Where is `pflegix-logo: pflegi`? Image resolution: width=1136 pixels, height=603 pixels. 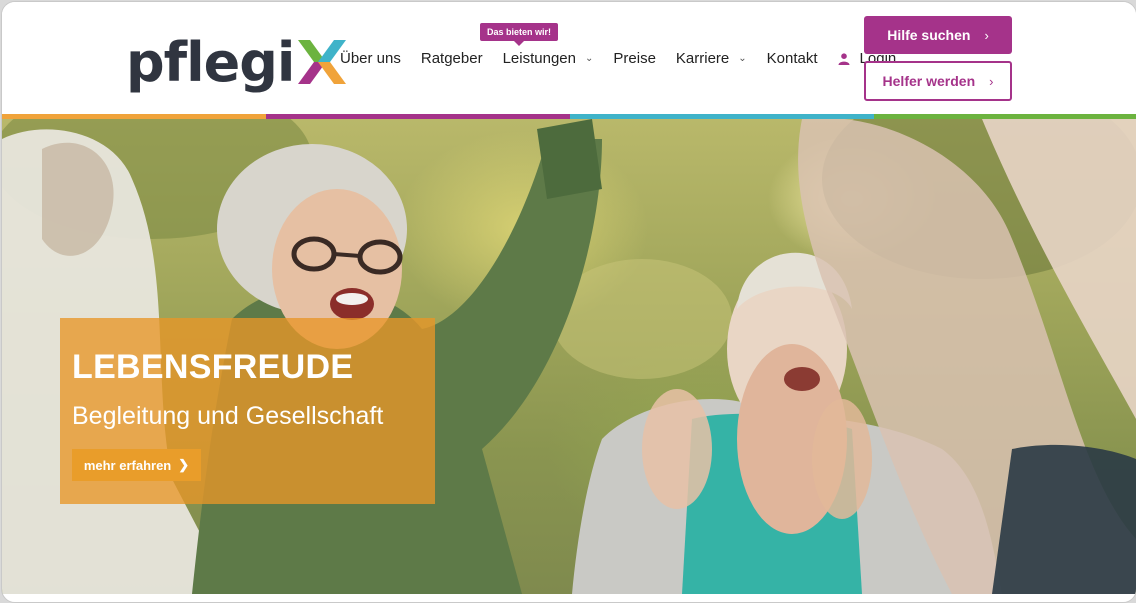
pflegix-logo: pflegi is located at coordinates (237, 58).